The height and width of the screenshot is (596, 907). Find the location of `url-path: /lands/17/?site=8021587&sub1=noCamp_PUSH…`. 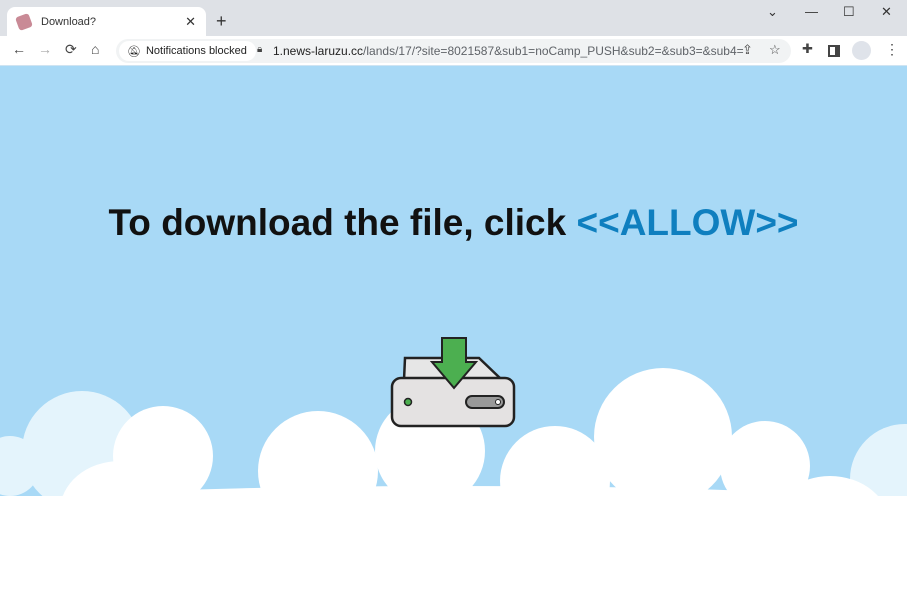

url-path: /lands/17/?site=8021587&sub1=noCamp_PUSH… is located at coordinates (553, 51).